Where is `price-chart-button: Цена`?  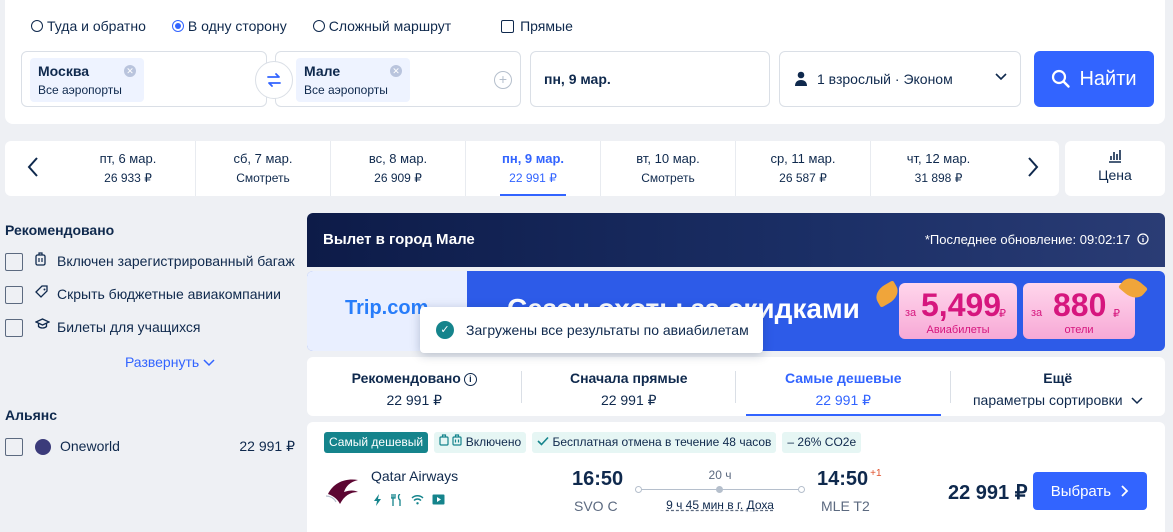
price-chart-button: Цена is located at coordinates (1115, 168).